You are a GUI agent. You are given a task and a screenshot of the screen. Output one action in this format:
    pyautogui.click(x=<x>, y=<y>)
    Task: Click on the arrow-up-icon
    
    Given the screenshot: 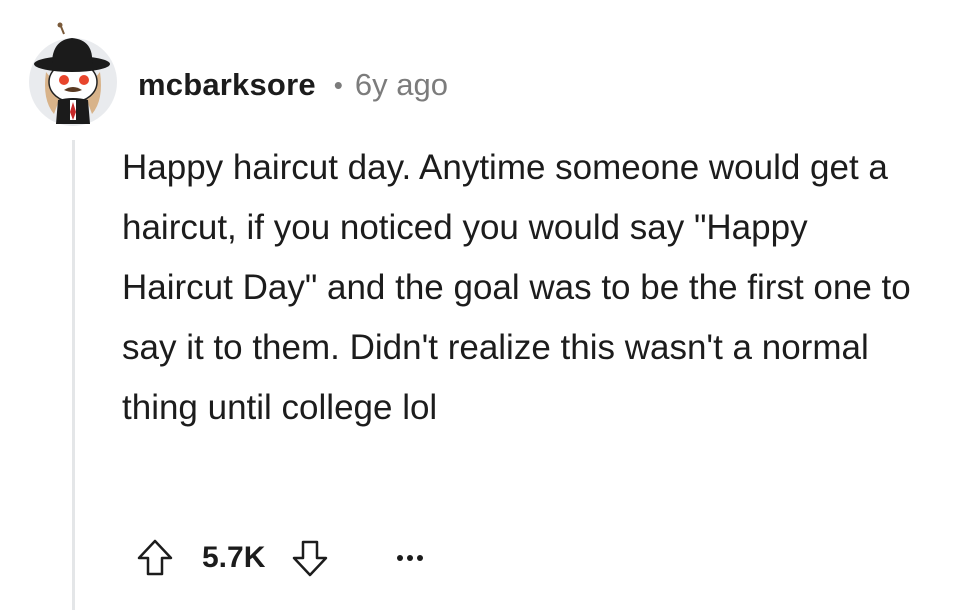 What is the action you would take?
    pyautogui.click(x=155, y=557)
    